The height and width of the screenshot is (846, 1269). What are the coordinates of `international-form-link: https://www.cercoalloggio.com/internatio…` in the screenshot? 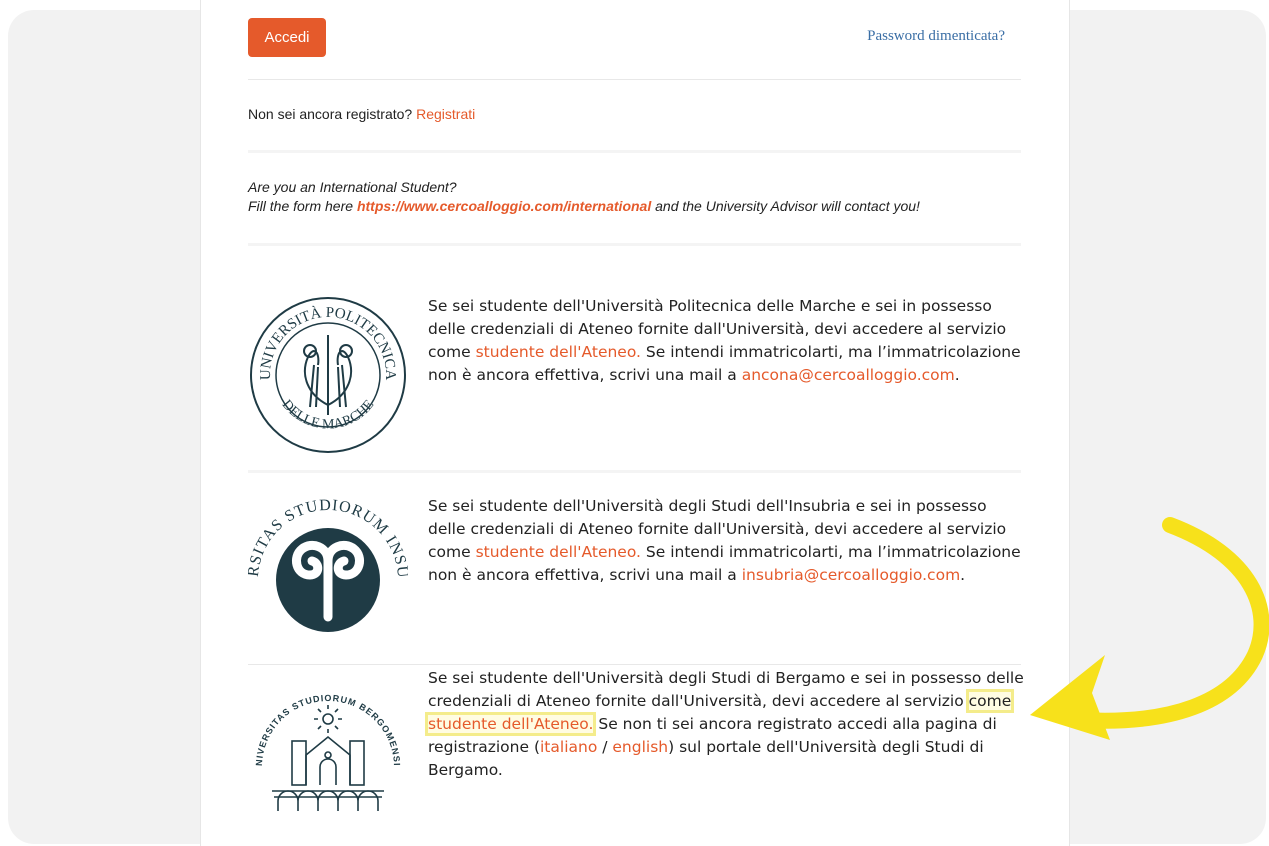 It's located at (504, 206).